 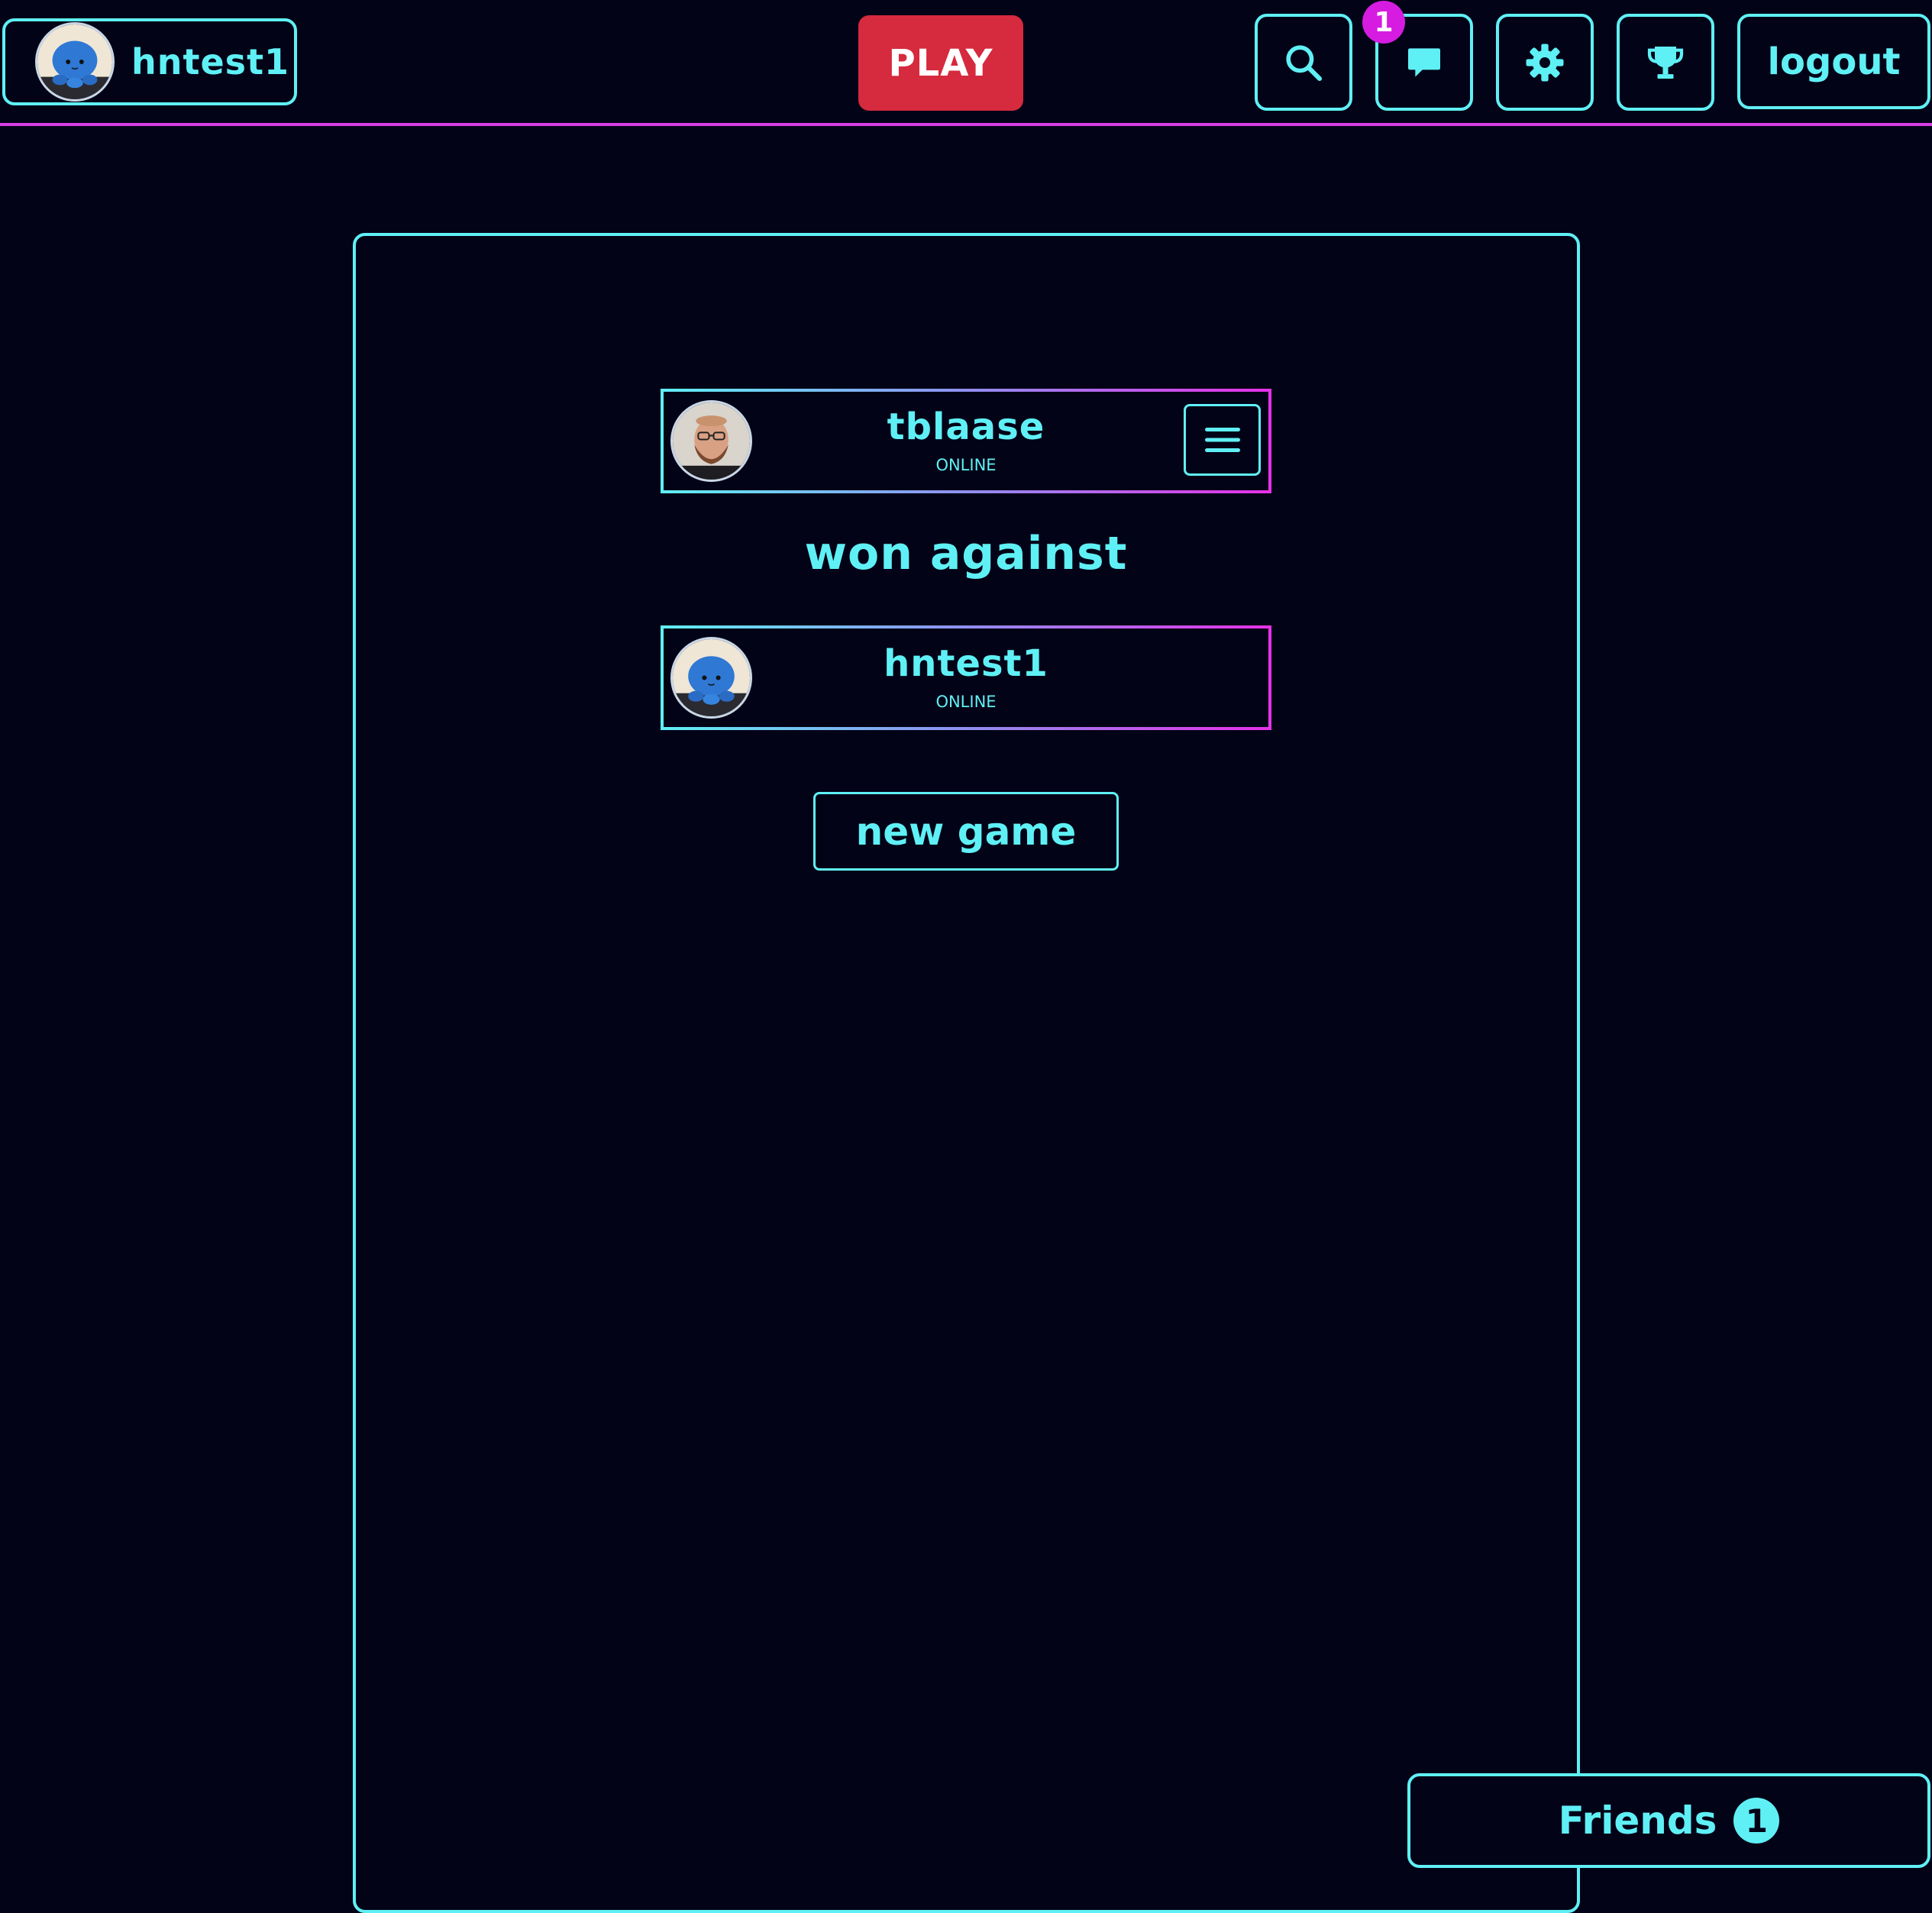 What do you see at coordinates (966, 553) in the screenshot?
I see `result-verb: won against` at bounding box center [966, 553].